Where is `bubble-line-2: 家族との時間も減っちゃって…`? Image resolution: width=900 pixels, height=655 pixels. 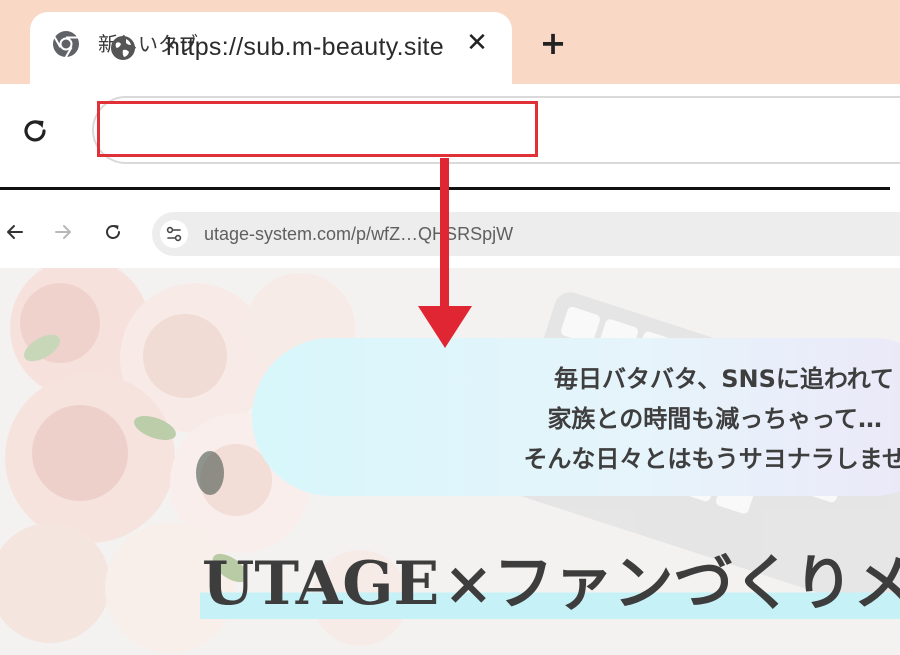 bubble-line-2: 家族との時間も減っちゃって… is located at coordinates (714, 419).